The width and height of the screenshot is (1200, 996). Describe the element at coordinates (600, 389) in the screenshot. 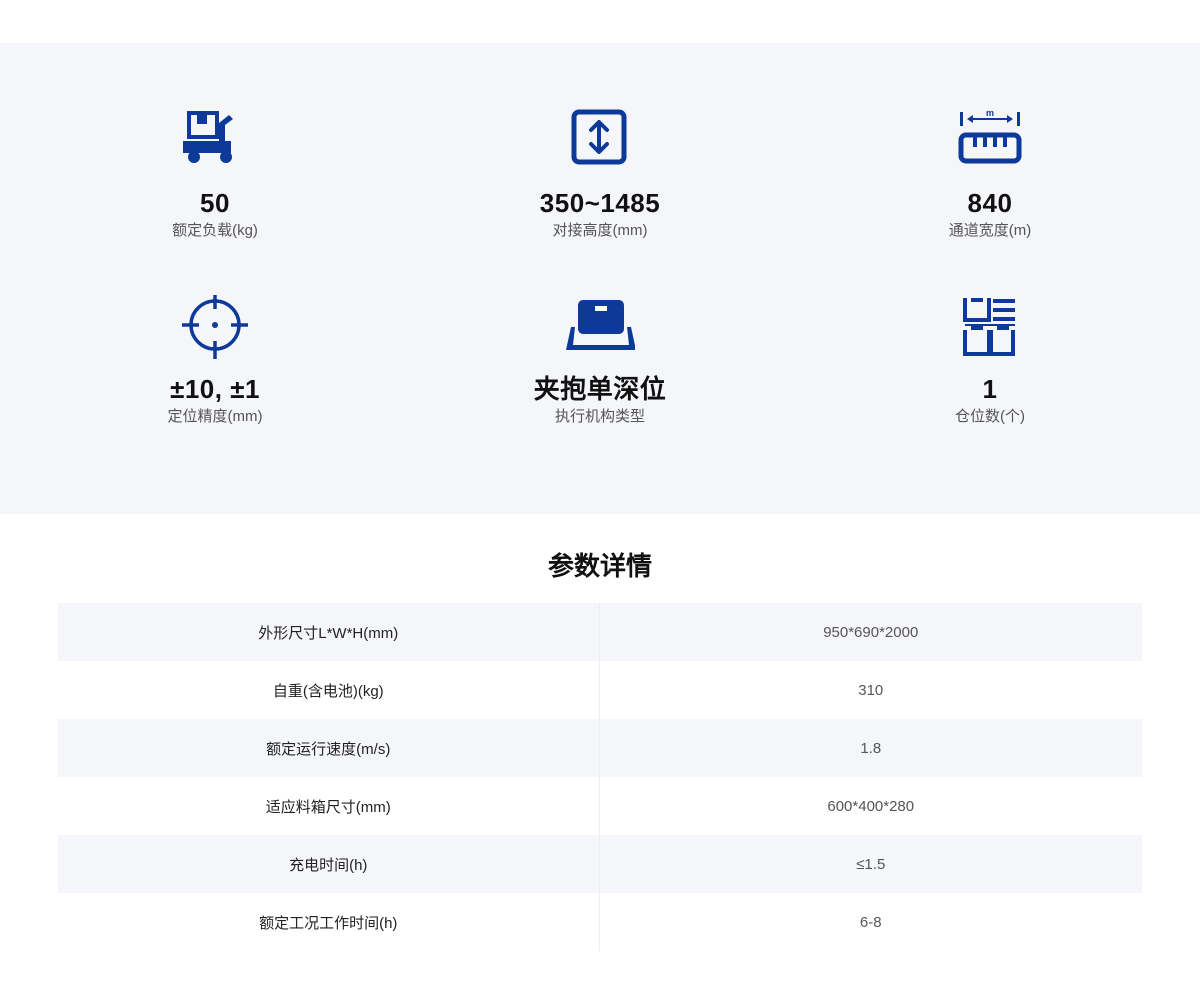

I see `spec-value: 夹抱单深位` at that location.